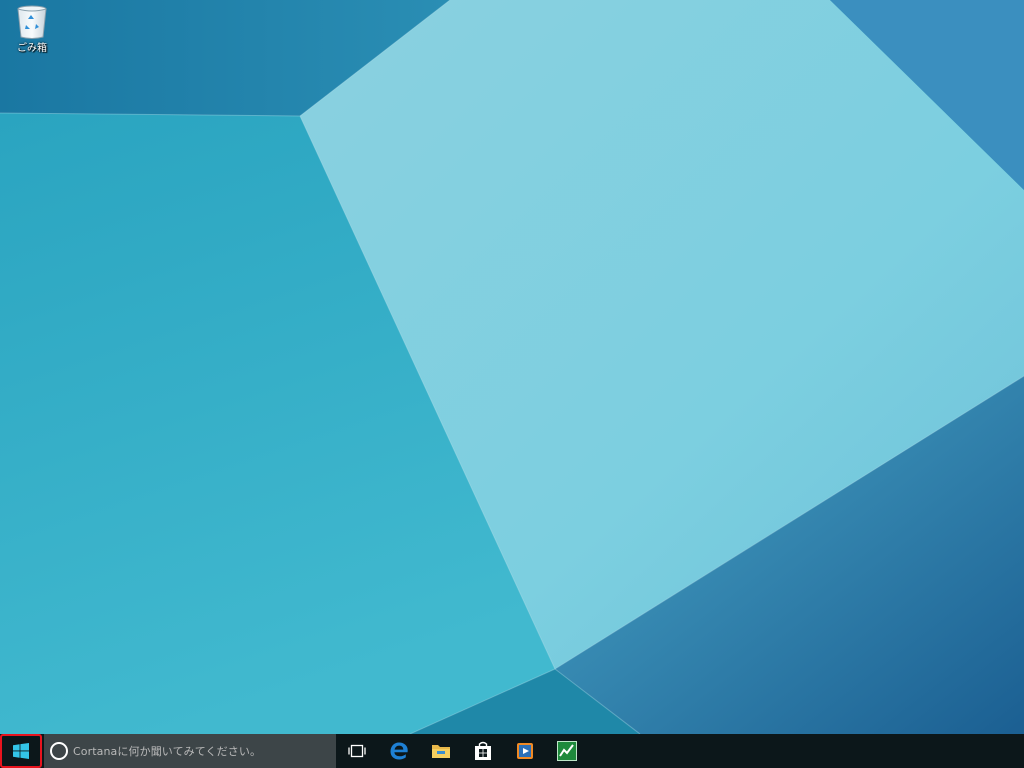  I want to click on task-view-button, so click(357, 751).